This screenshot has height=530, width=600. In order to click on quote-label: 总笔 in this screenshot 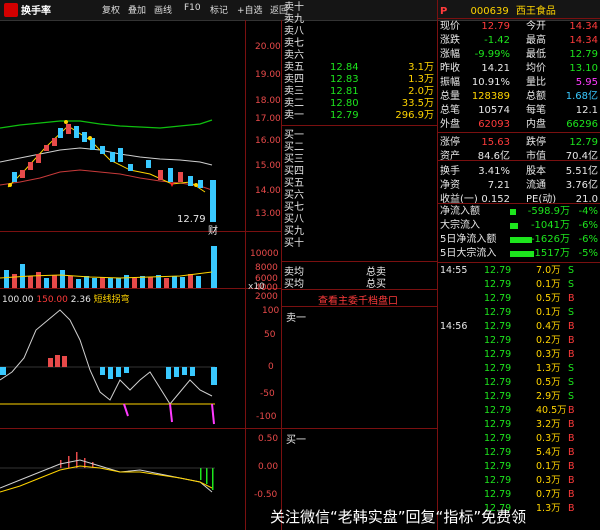, I will do `click(450, 110)`.